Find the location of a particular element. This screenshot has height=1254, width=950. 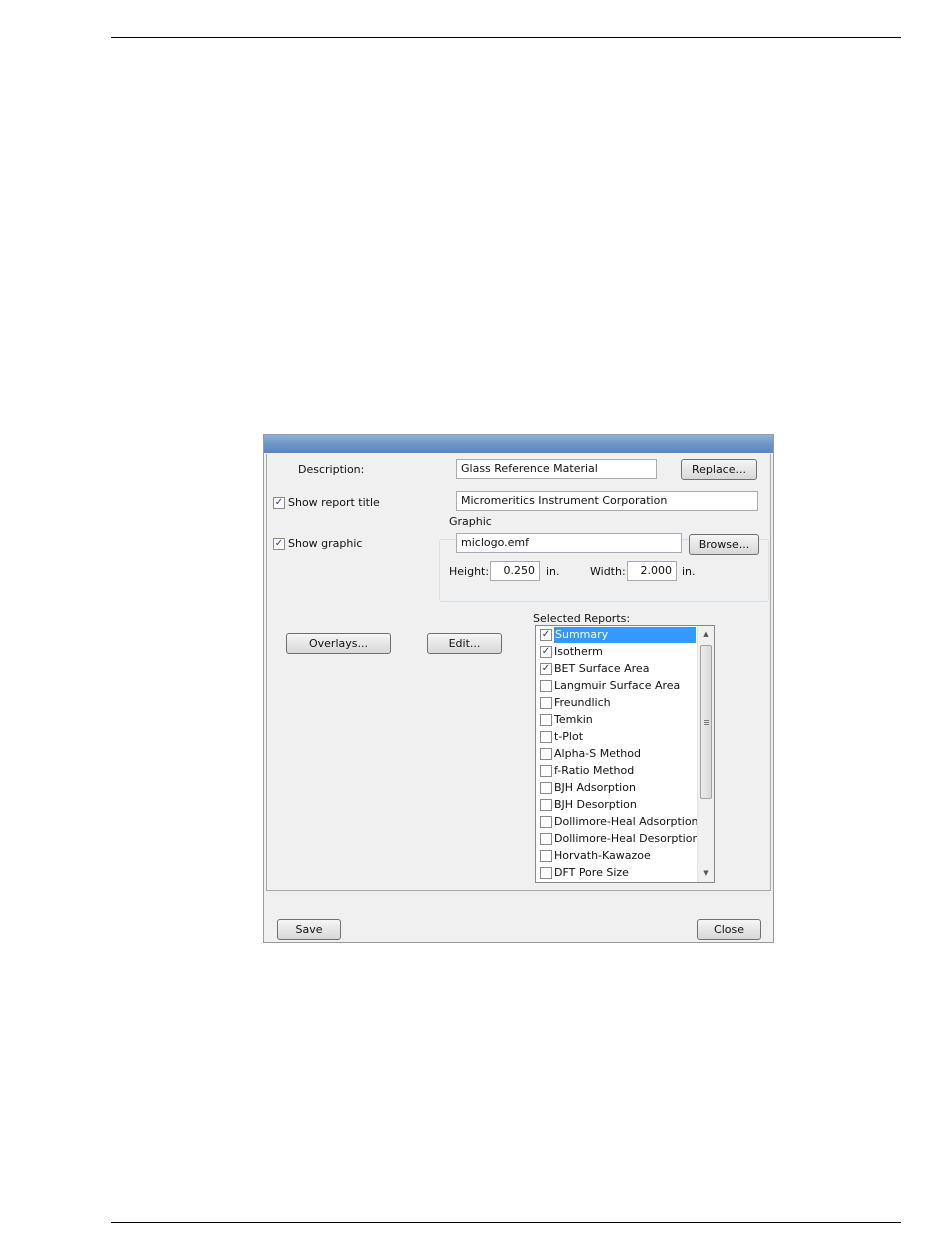

show-graphic-checkbox: ✓ is located at coordinates (279, 544).